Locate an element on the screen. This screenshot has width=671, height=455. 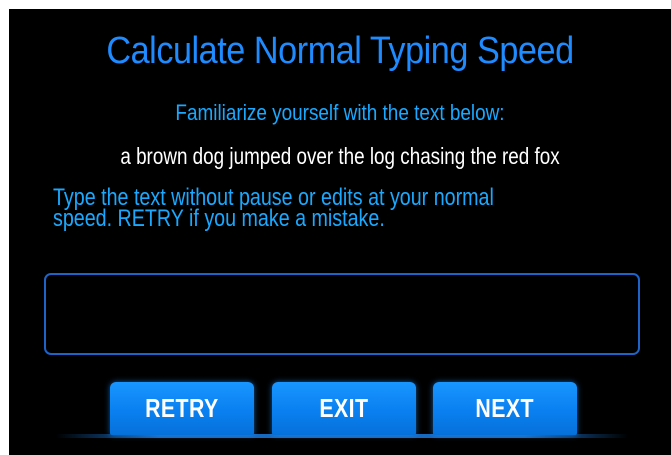
next-button-label: NEXT is located at coordinates (505, 408).